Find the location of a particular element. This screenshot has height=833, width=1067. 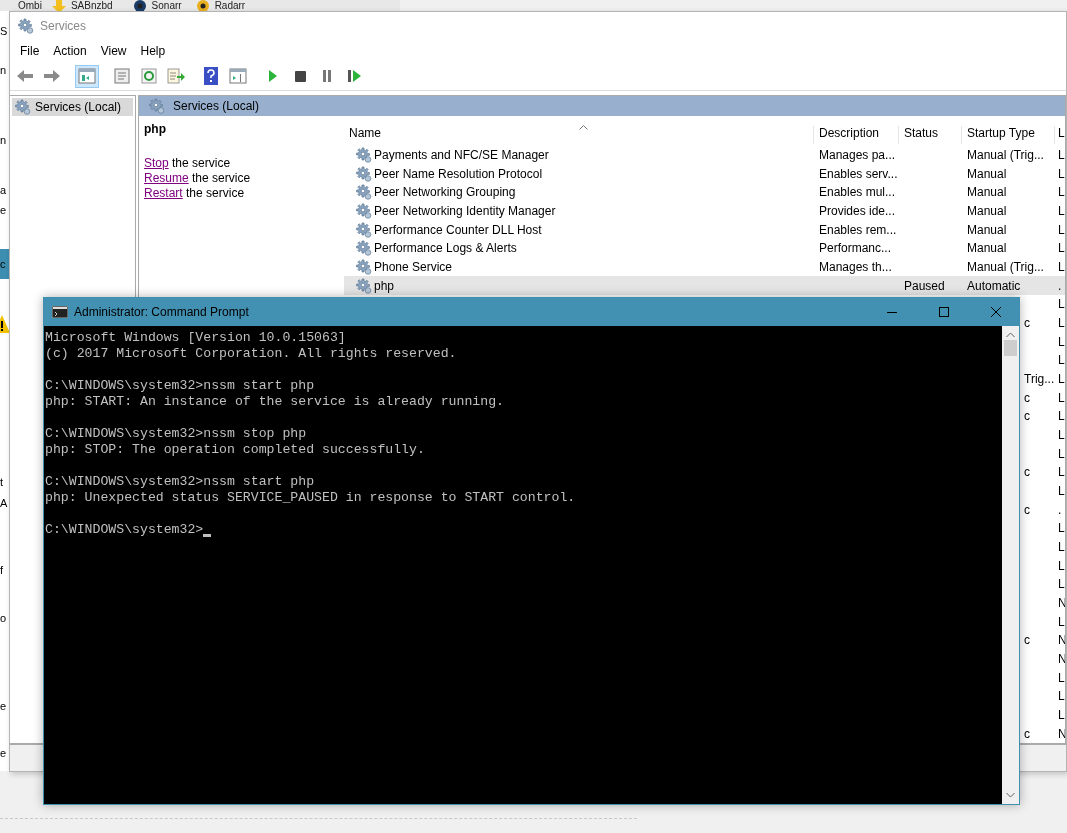

table-cell: Payments and NFC/SE Manager is located at coordinates (579, 154).